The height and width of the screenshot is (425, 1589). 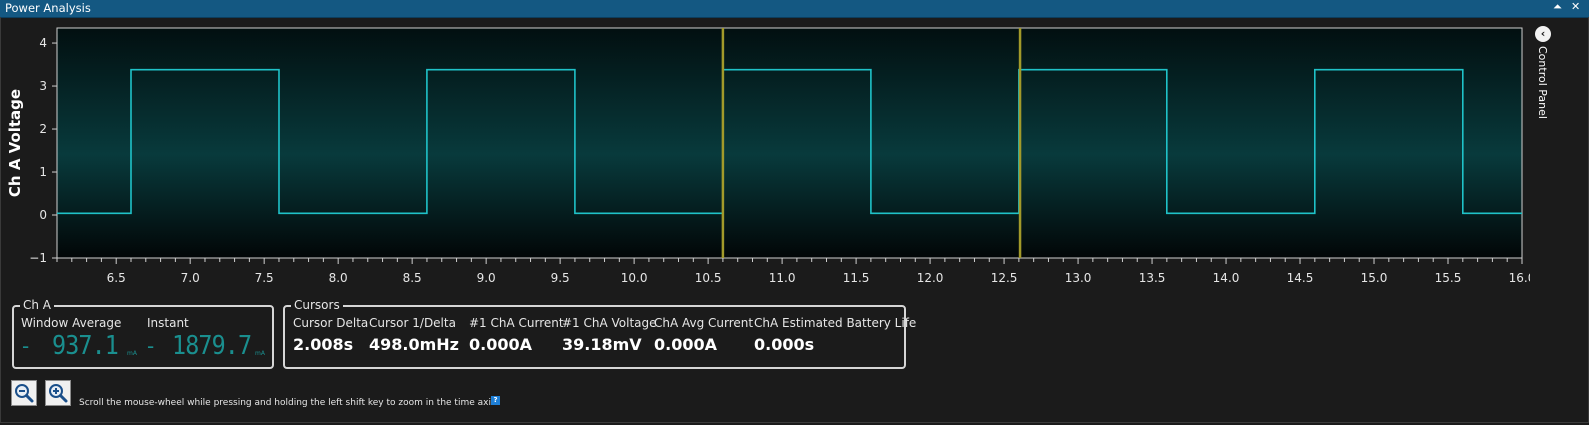 What do you see at coordinates (1542, 82) in the screenshot?
I see `control-panel-label: Control Panel` at bounding box center [1542, 82].